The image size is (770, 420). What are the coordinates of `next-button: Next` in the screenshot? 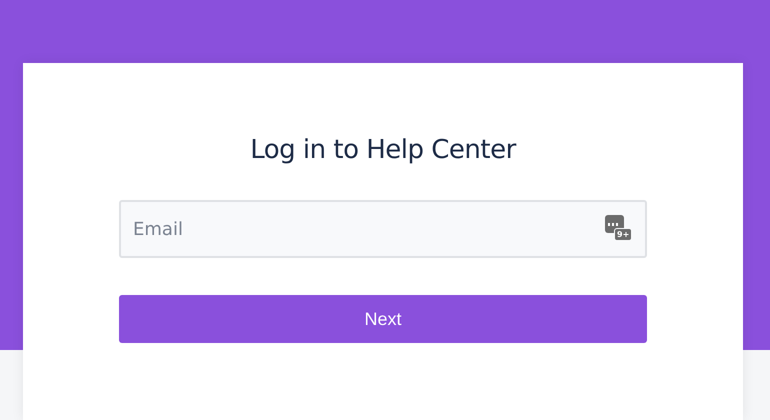 It's located at (383, 319).